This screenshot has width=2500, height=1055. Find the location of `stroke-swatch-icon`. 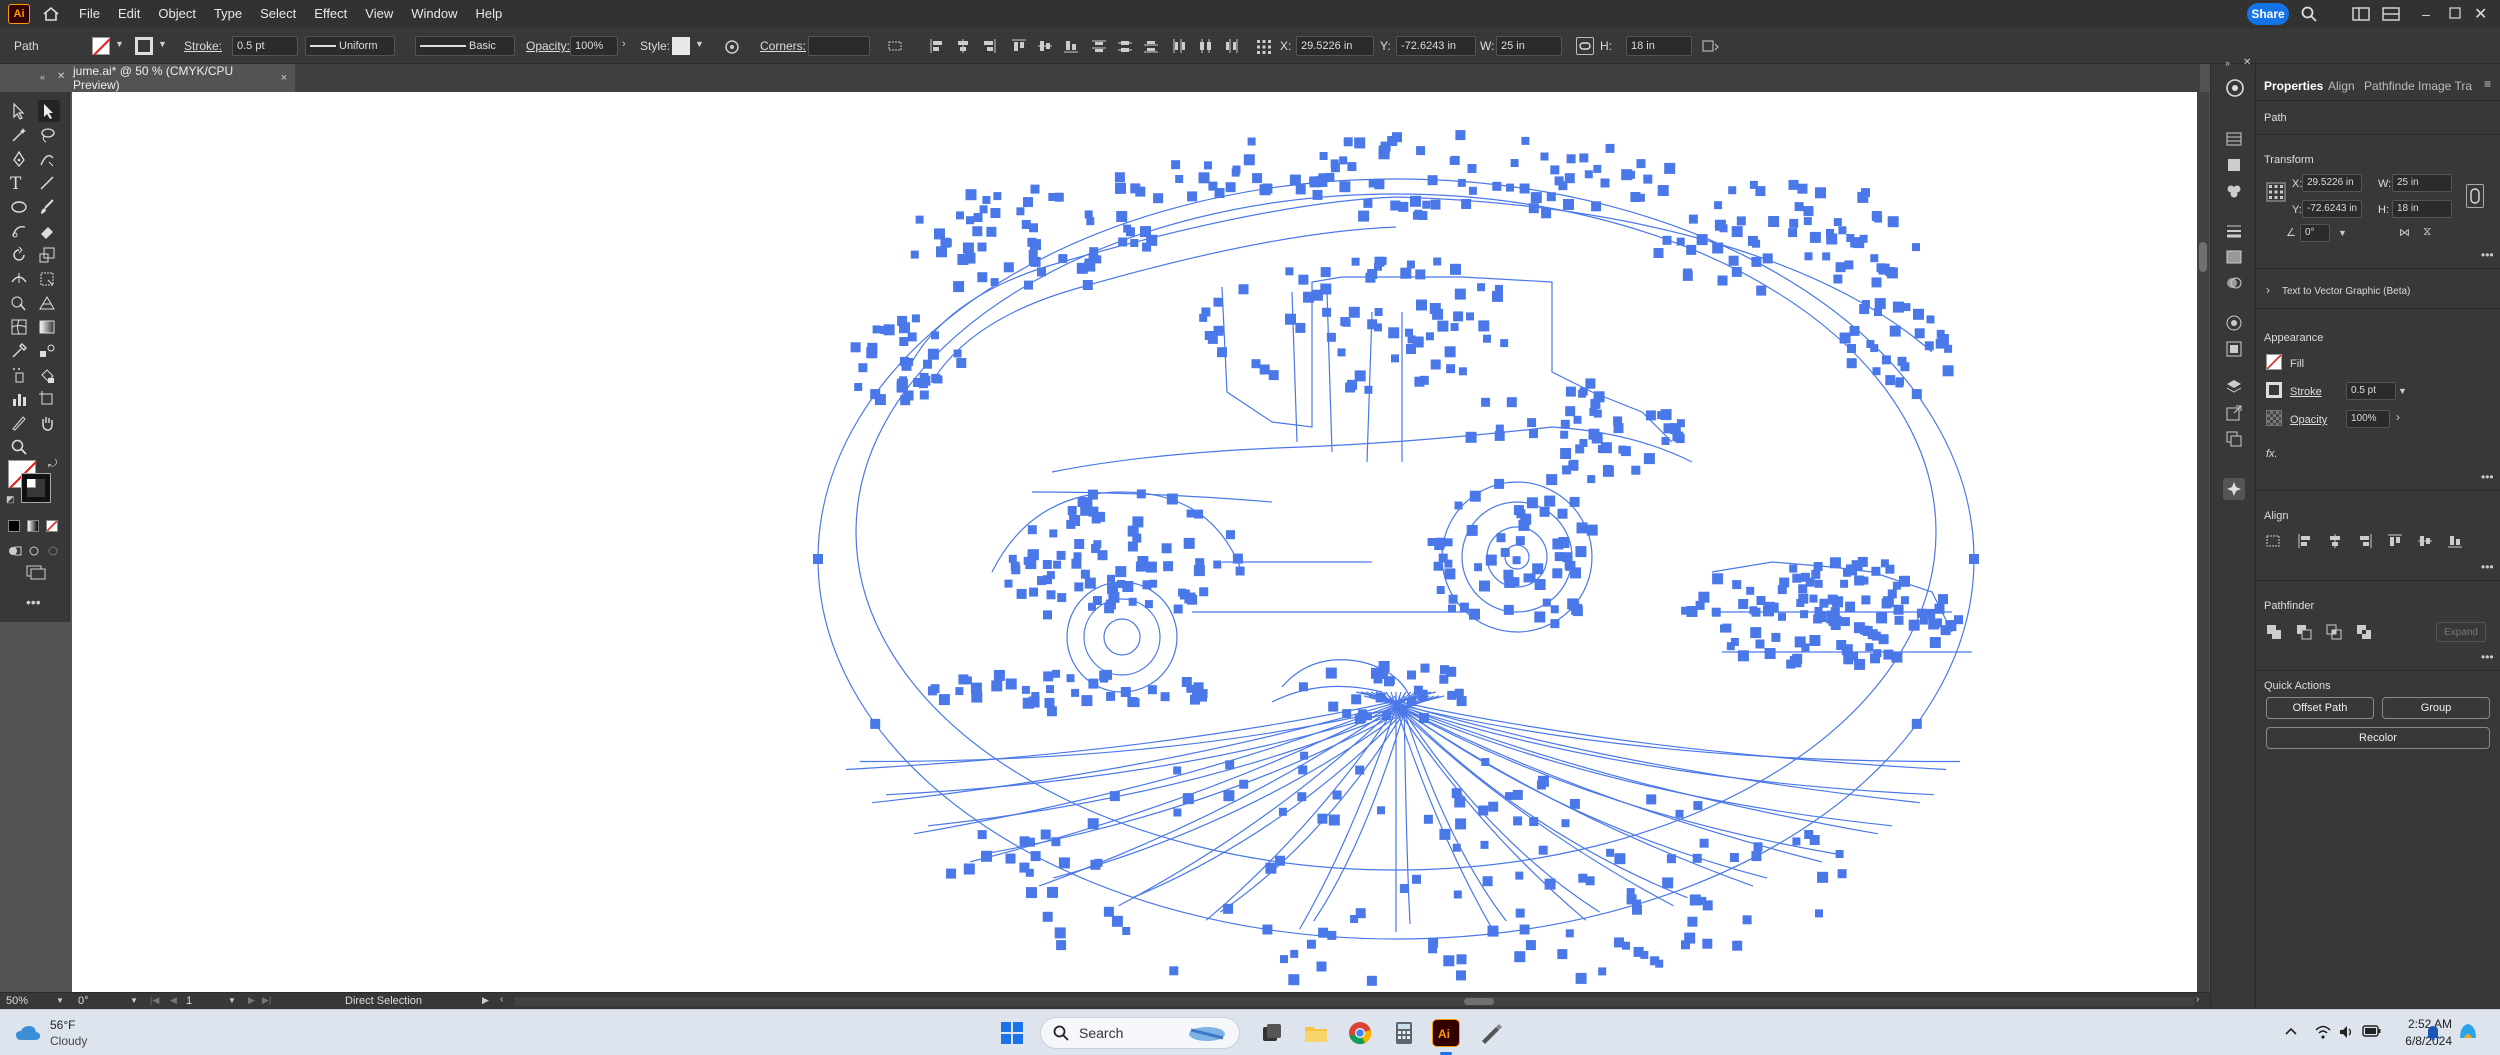

stroke-swatch-icon is located at coordinates (2274, 390).